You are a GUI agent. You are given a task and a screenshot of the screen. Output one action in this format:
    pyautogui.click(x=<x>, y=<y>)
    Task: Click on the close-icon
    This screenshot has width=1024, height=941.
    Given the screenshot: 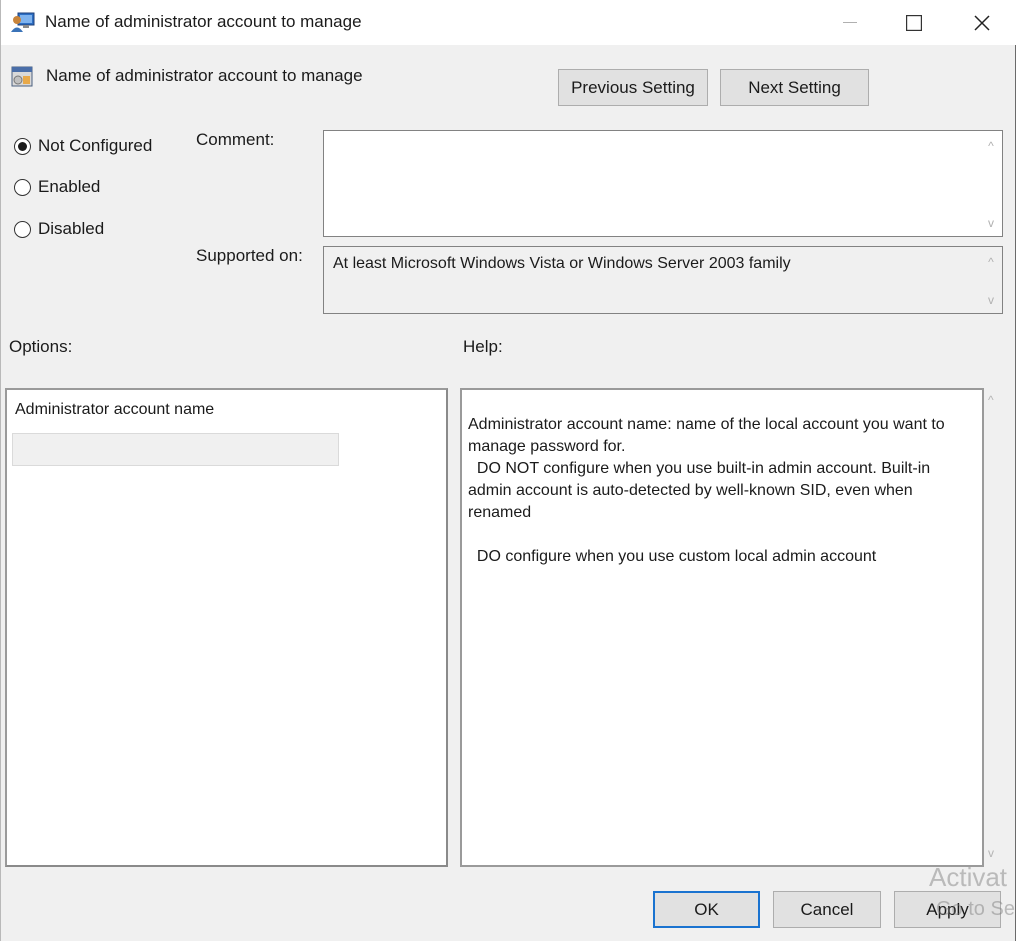 What is the action you would take?
    pyautogui.click(x=982, y=22)
    